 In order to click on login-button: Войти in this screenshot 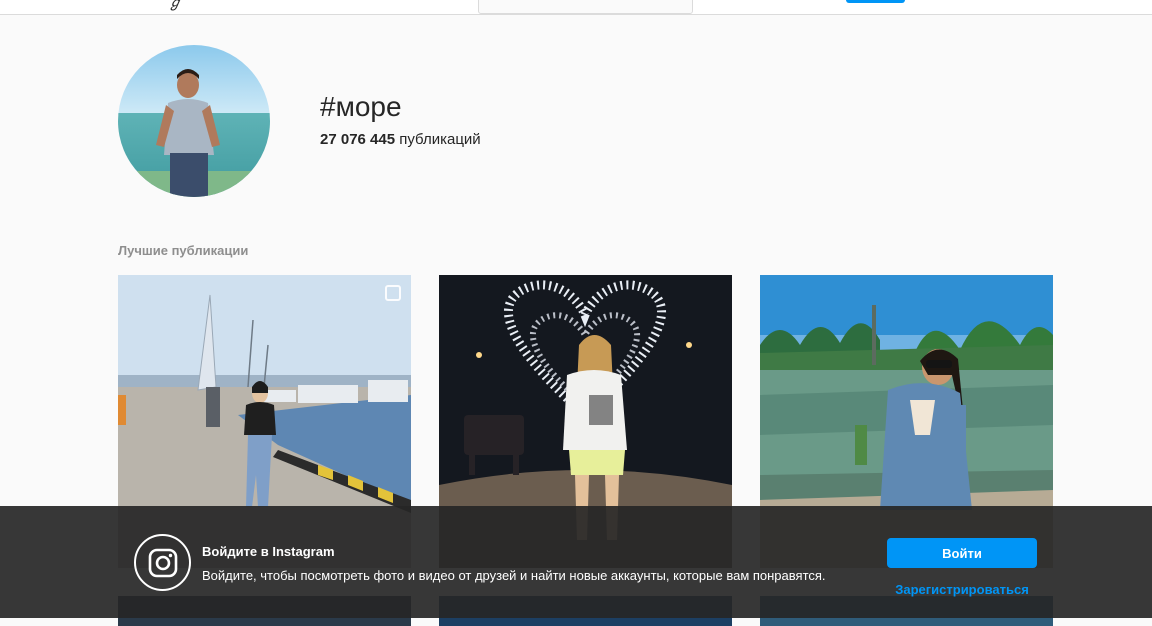, I will do `click(962, 553)`.